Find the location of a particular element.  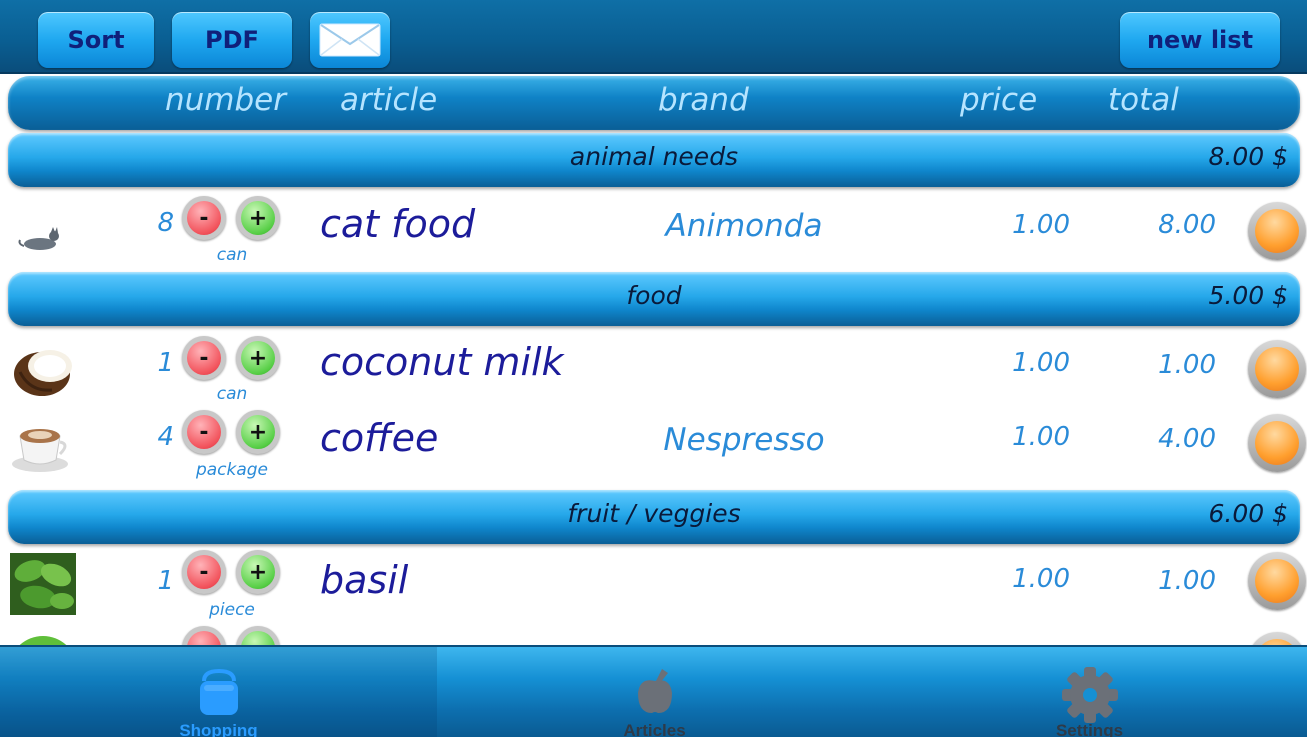

category-total: 8.00 $ is located at coordinates (1248, 156).